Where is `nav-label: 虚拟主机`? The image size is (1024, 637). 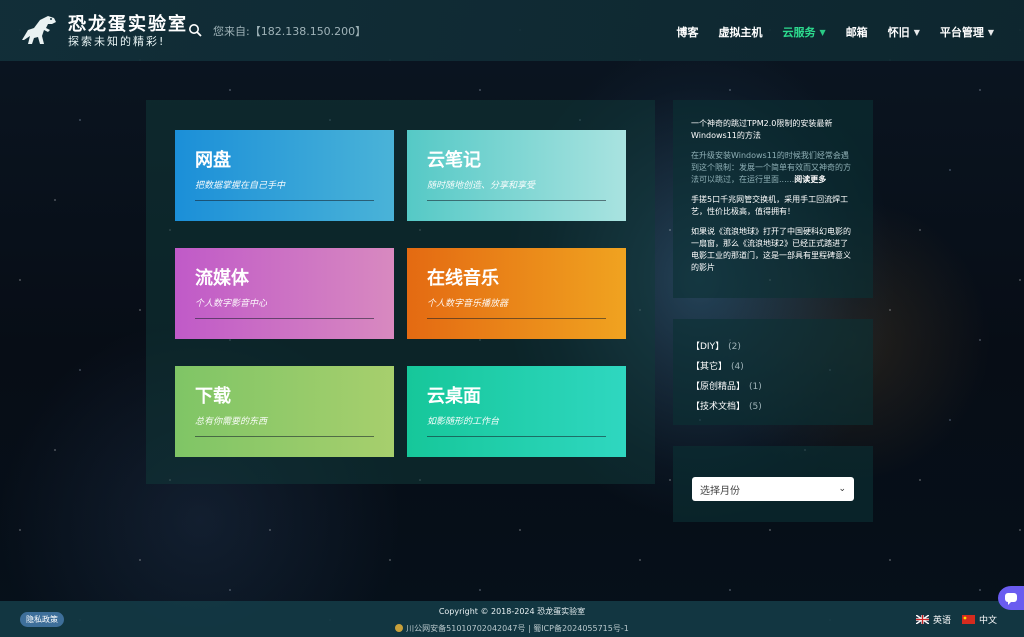 nav-label: 虚拟主机 is located at coordinates (740, 32).